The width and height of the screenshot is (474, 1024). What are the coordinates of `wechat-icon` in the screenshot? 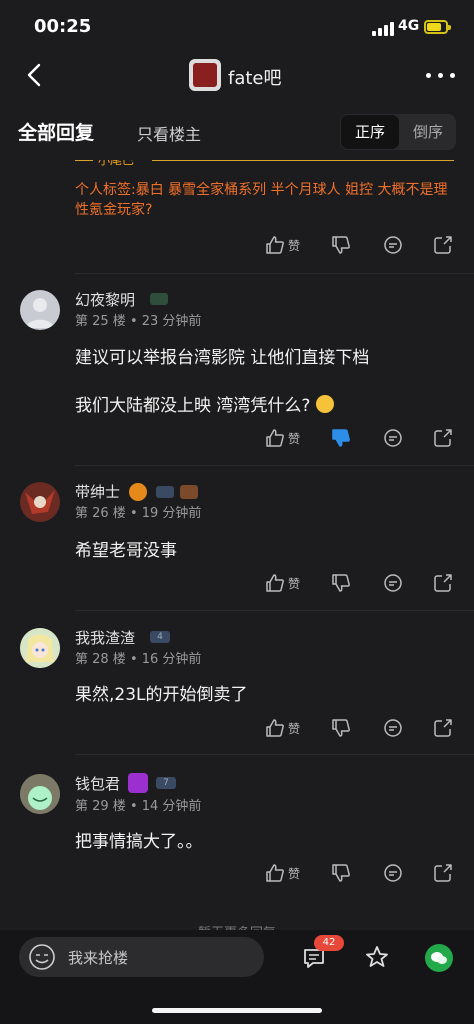 It's located at (439, 958).